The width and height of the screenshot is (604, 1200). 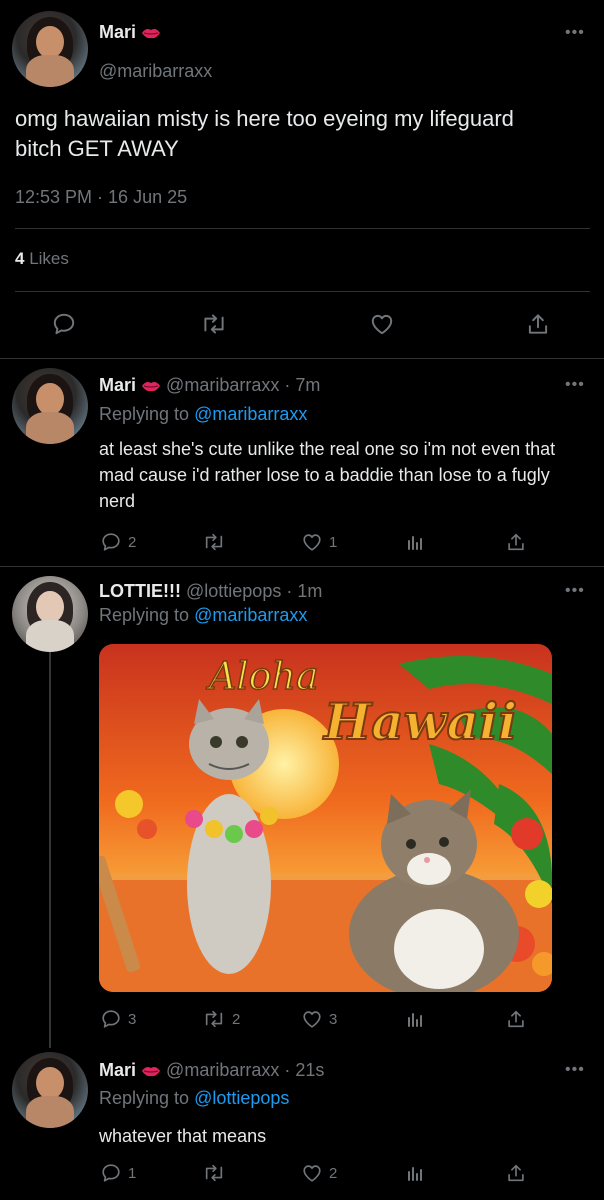 I want to click on like-count: 1, so click(x=333, y=542).